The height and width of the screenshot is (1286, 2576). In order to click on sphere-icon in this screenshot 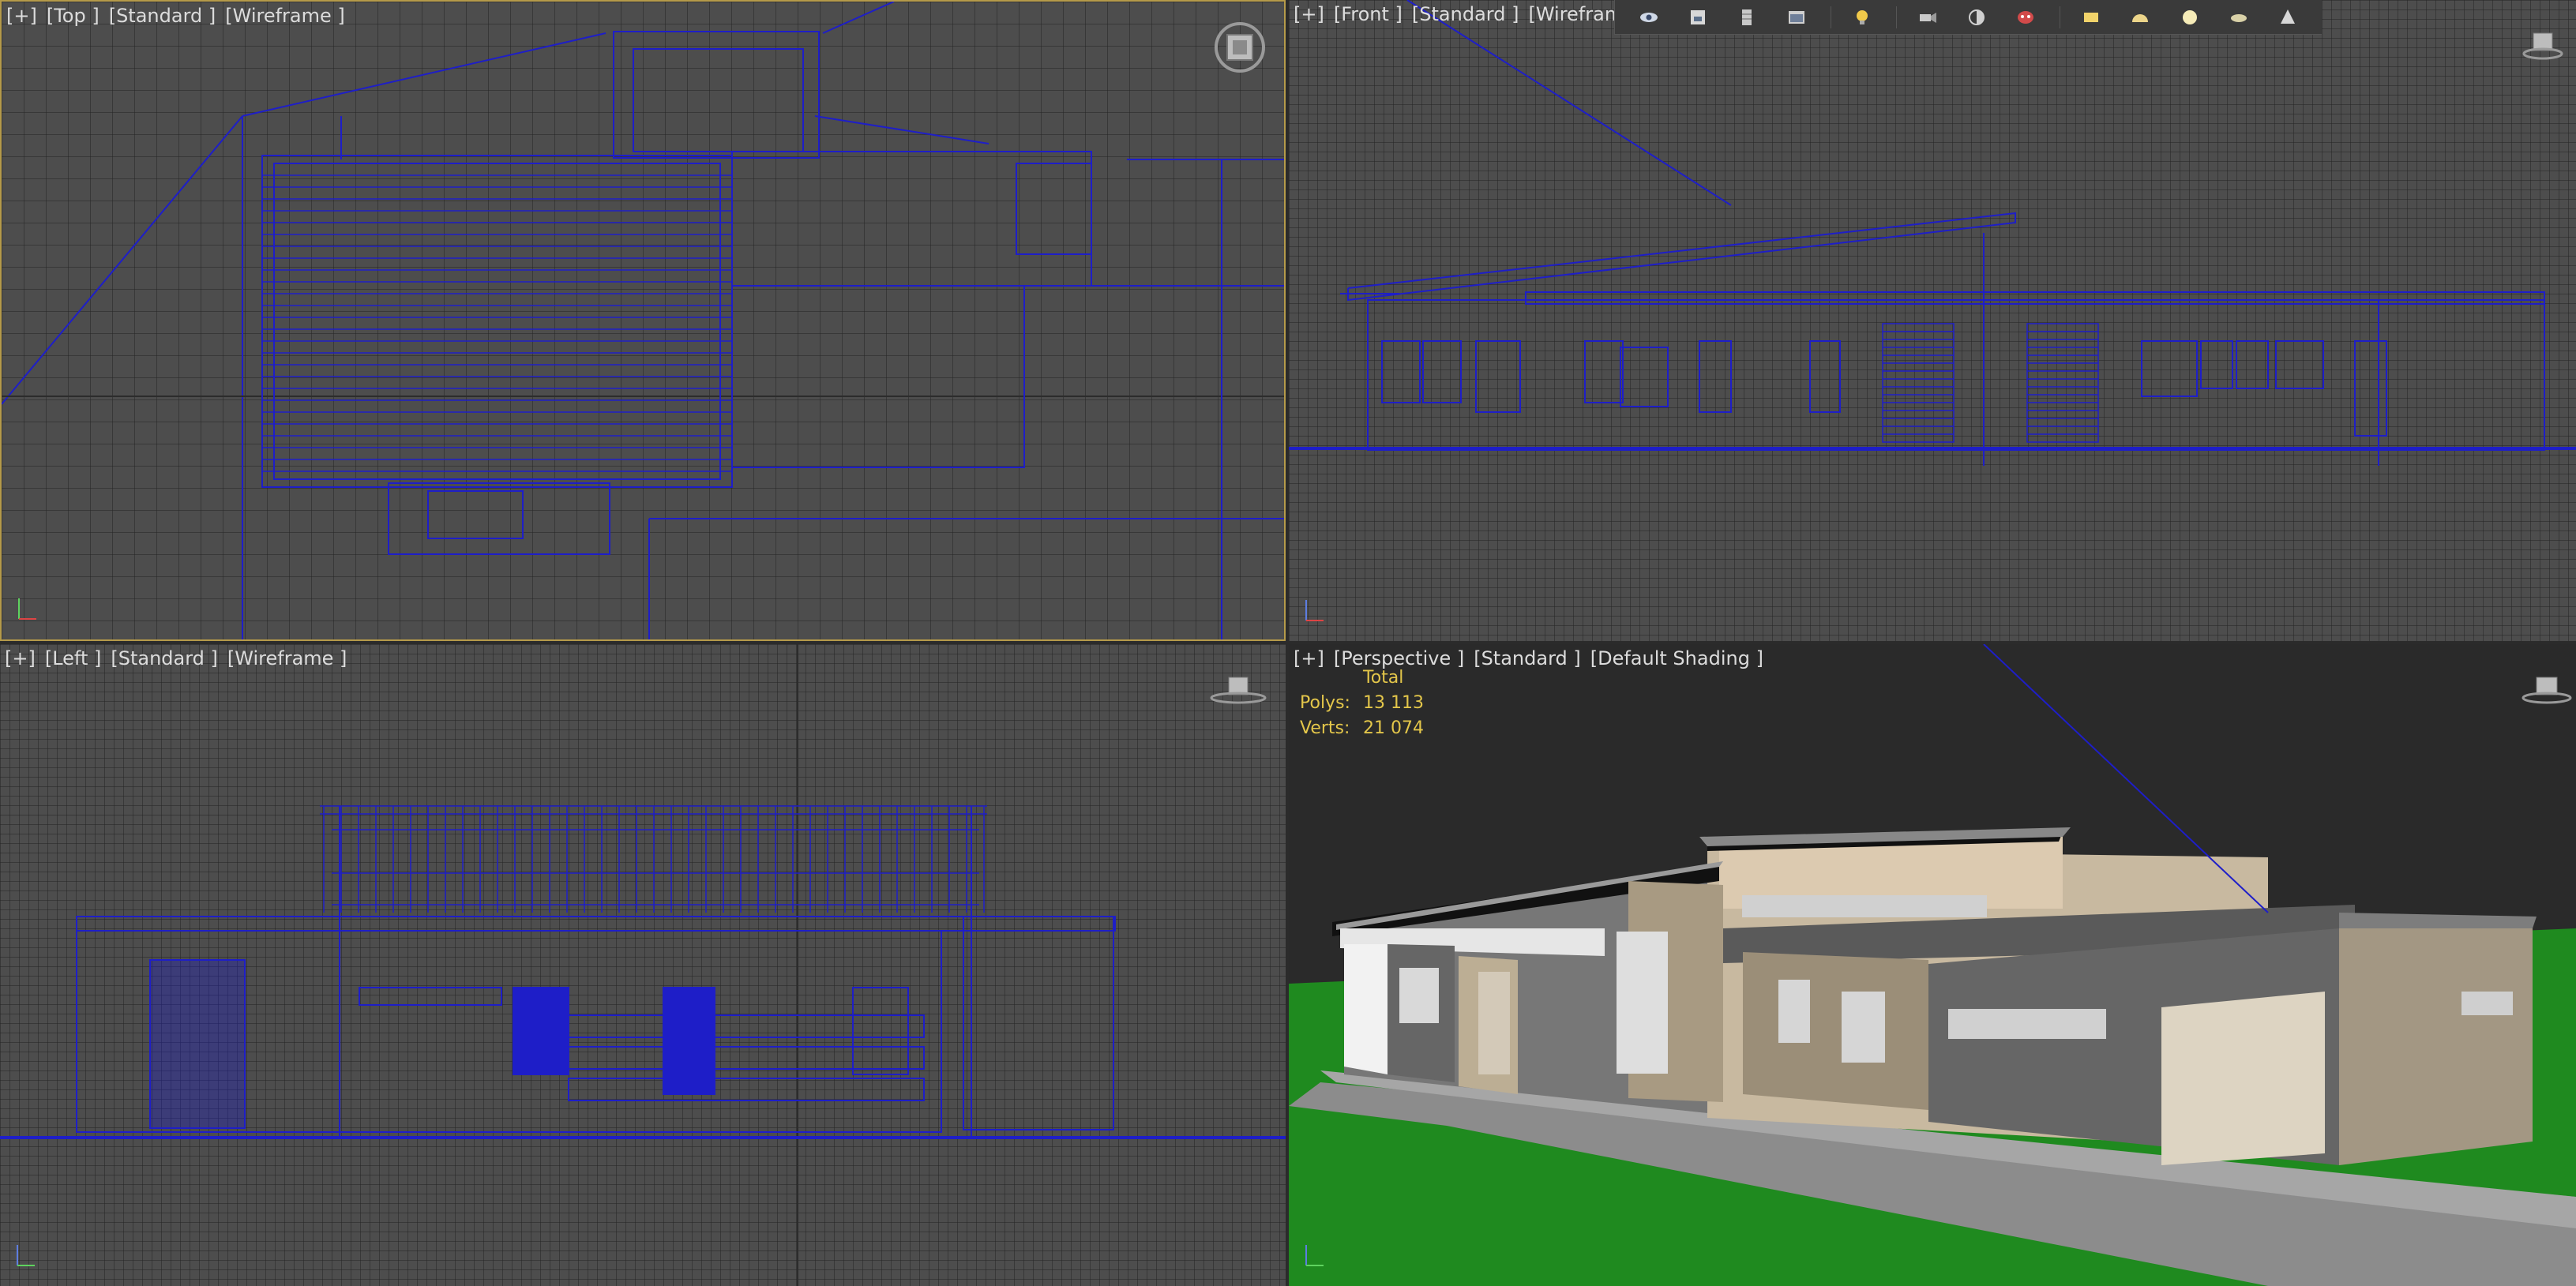, I will do `click(2190, 17)`.